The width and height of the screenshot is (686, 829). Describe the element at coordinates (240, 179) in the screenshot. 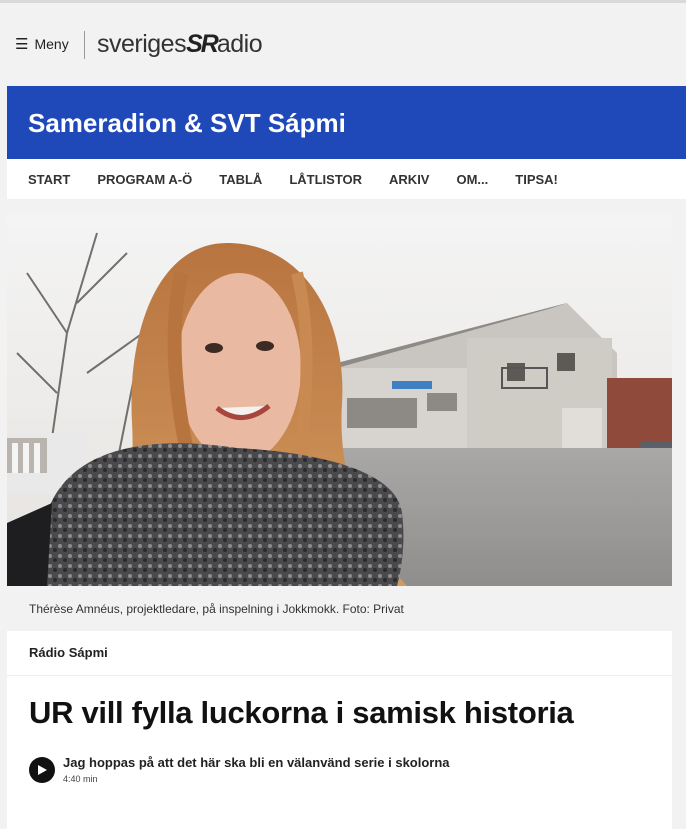

I see `nav-item-tabla: TABLÅ` at that location.